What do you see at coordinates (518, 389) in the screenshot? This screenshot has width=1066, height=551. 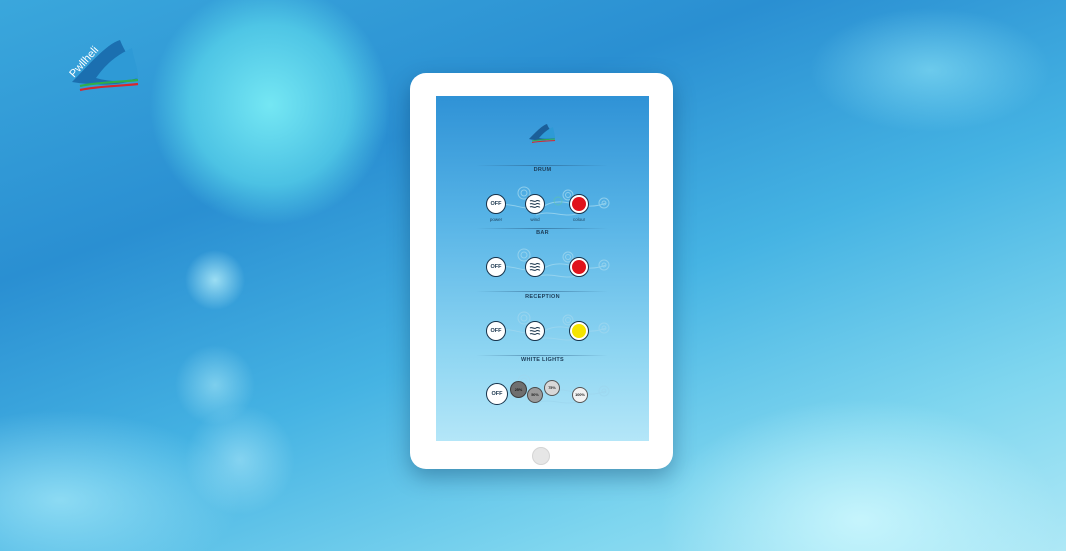 I see `level-25-button: 25%` at bounding box center [518, 389].